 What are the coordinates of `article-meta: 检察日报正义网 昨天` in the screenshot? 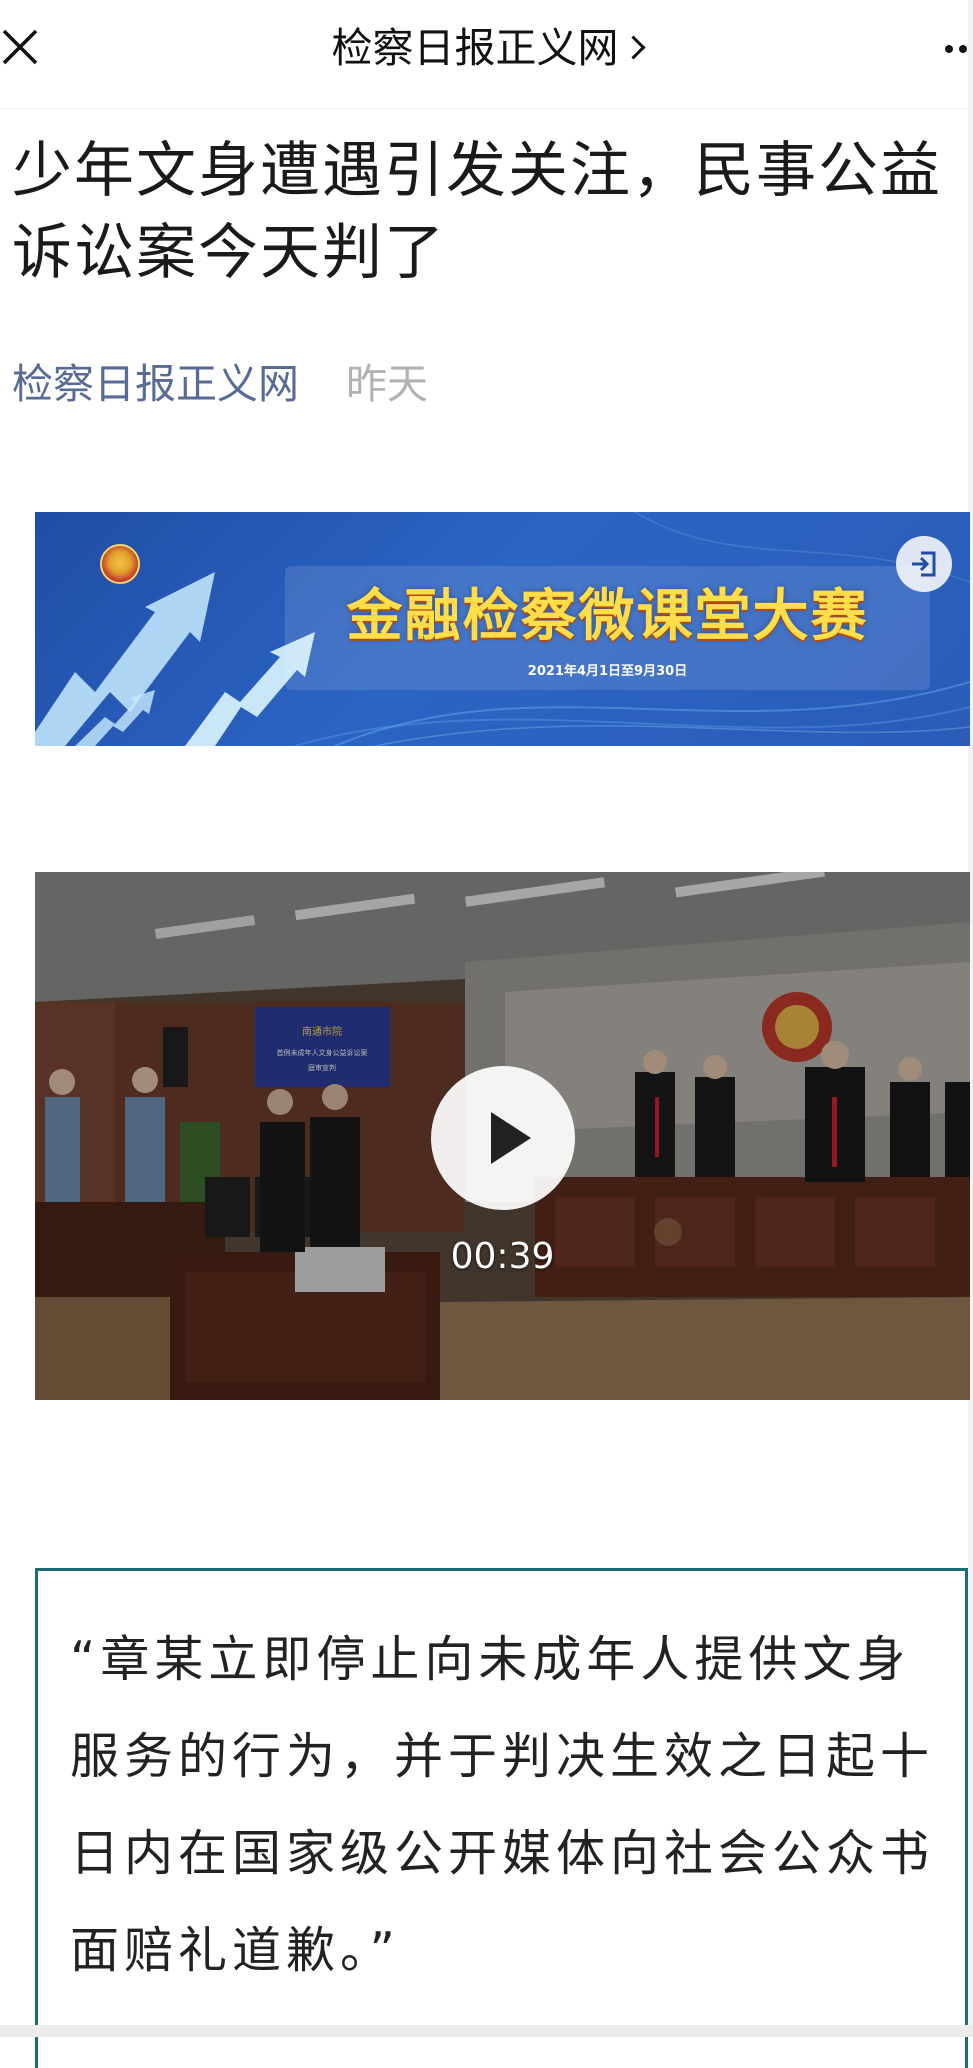 It's located at (220, 384).